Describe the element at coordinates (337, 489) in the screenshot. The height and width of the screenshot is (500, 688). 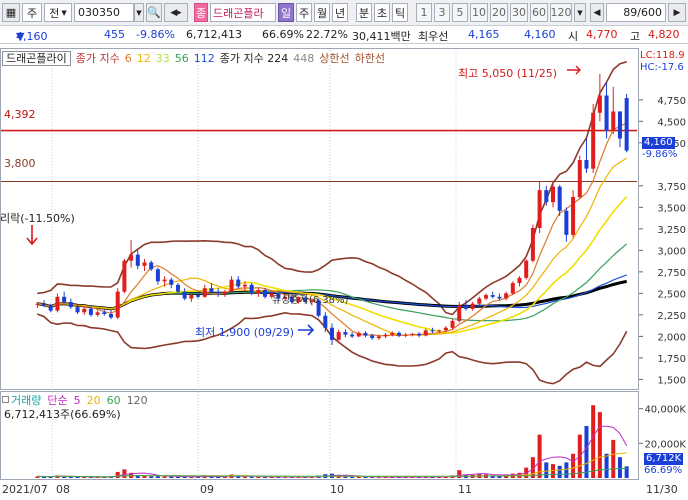
I see `x-label-3: 10` at that location.